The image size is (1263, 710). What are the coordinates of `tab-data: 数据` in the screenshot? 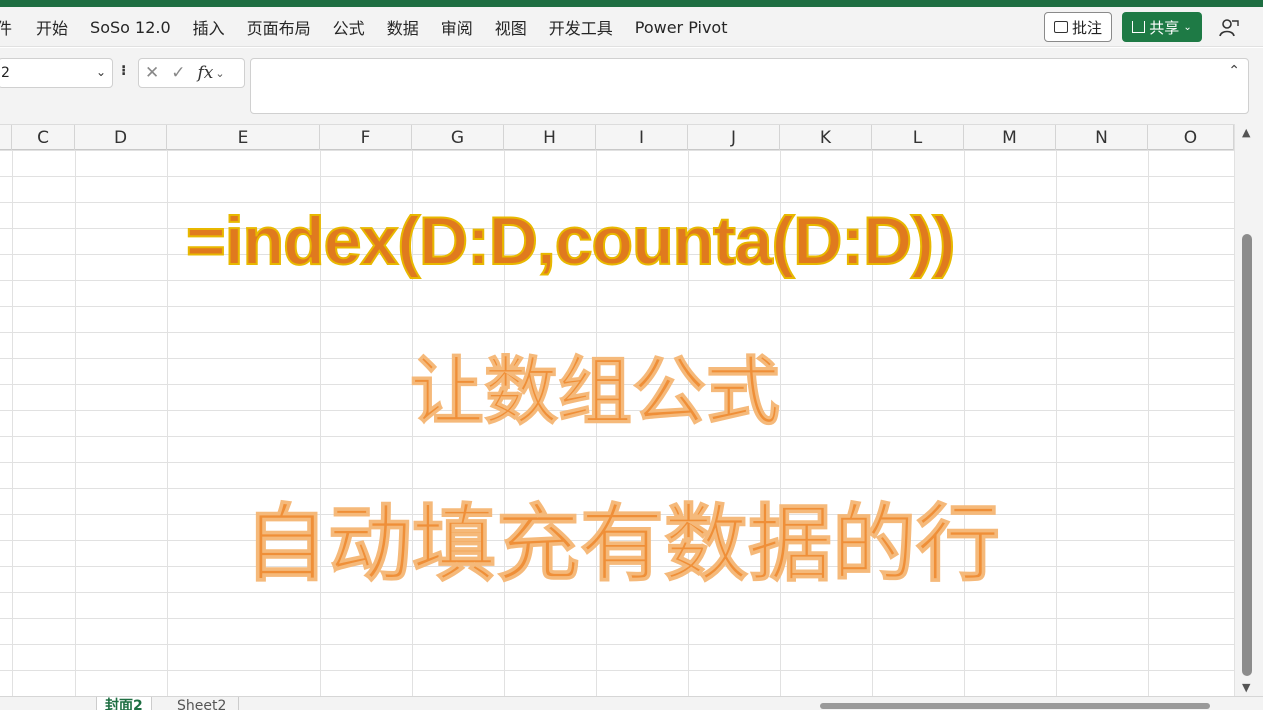 It's located at (403, 27).